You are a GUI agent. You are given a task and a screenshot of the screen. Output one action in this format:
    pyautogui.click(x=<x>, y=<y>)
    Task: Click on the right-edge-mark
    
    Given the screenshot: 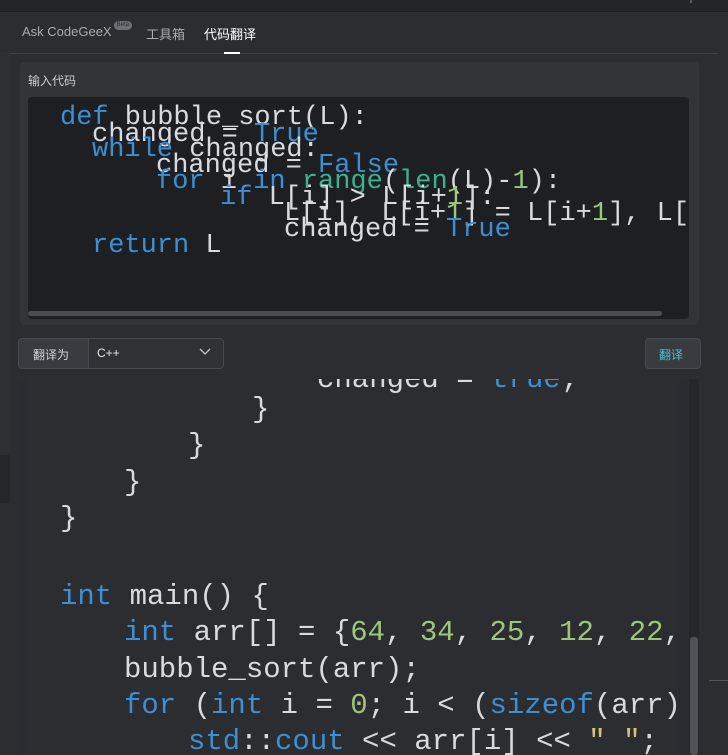 What is the action you would take?
    pyautogui.click(x=718, y=680)
    